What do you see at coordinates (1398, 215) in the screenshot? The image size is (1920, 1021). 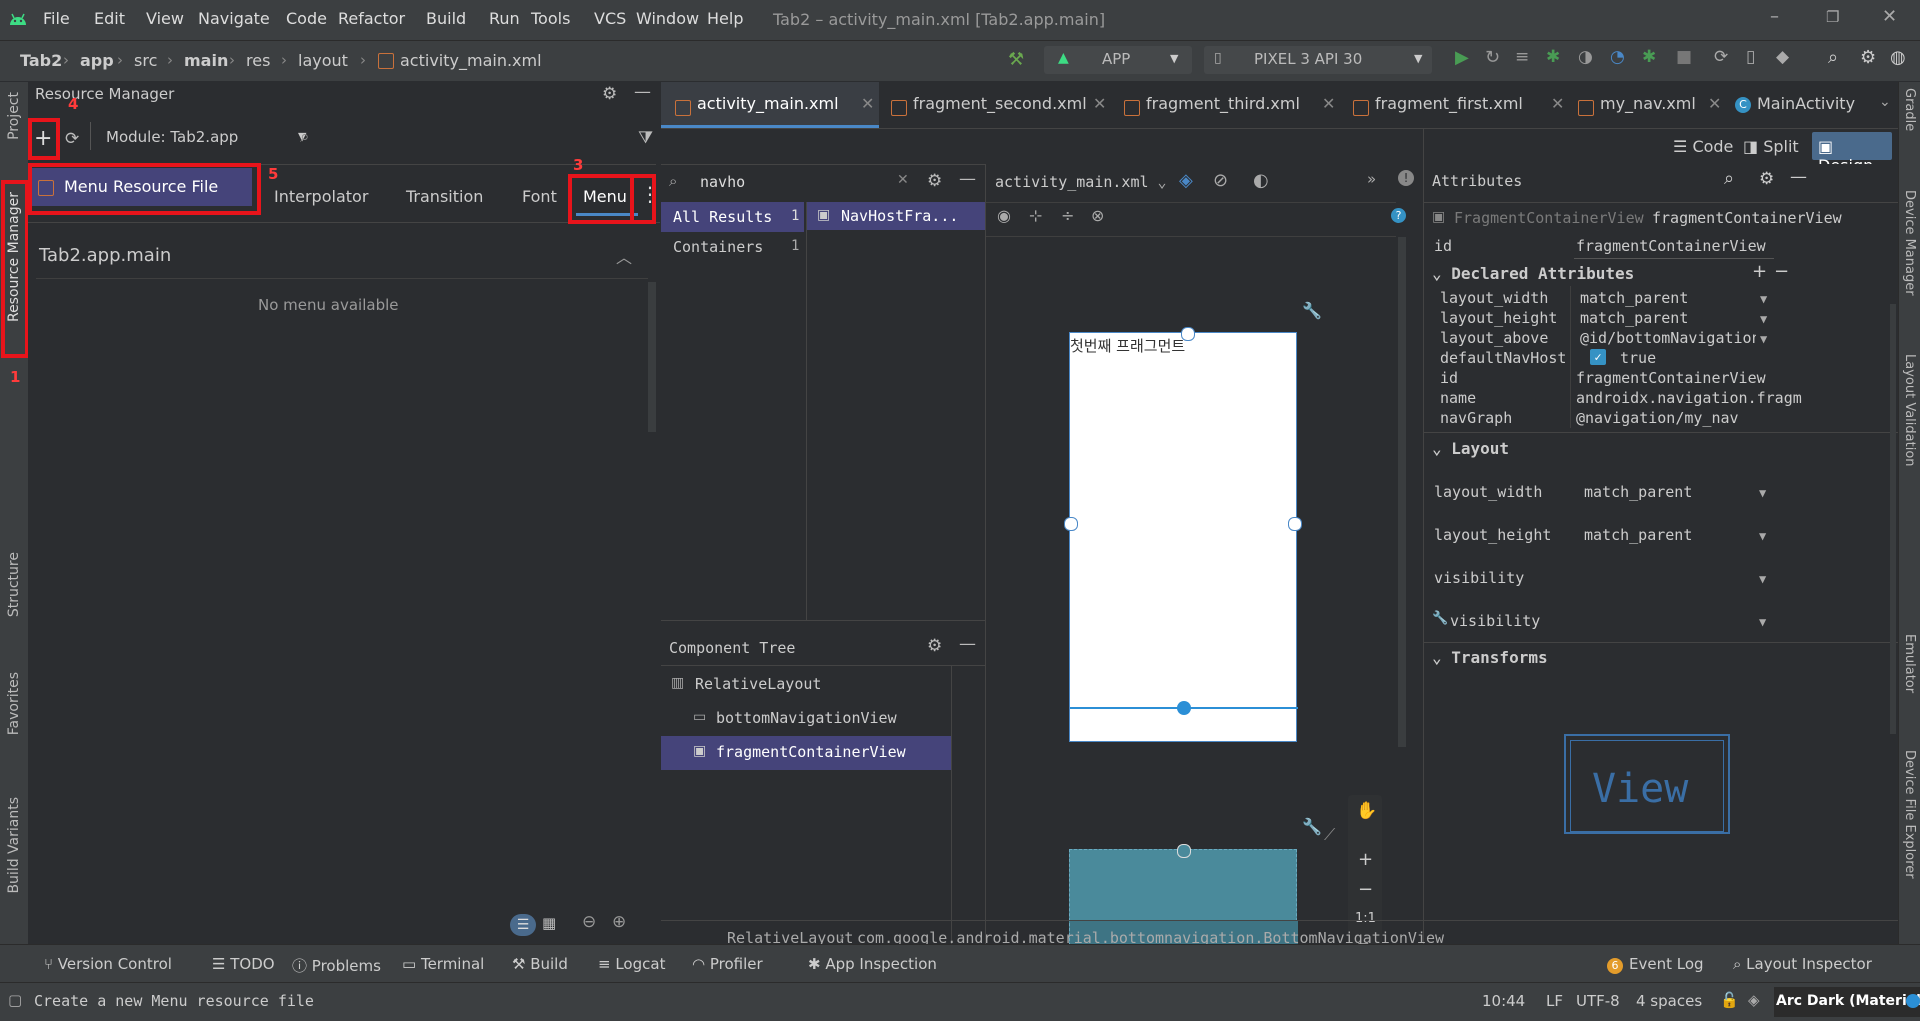 I see `help-icon: ?` at bounding box center [1398, 215].